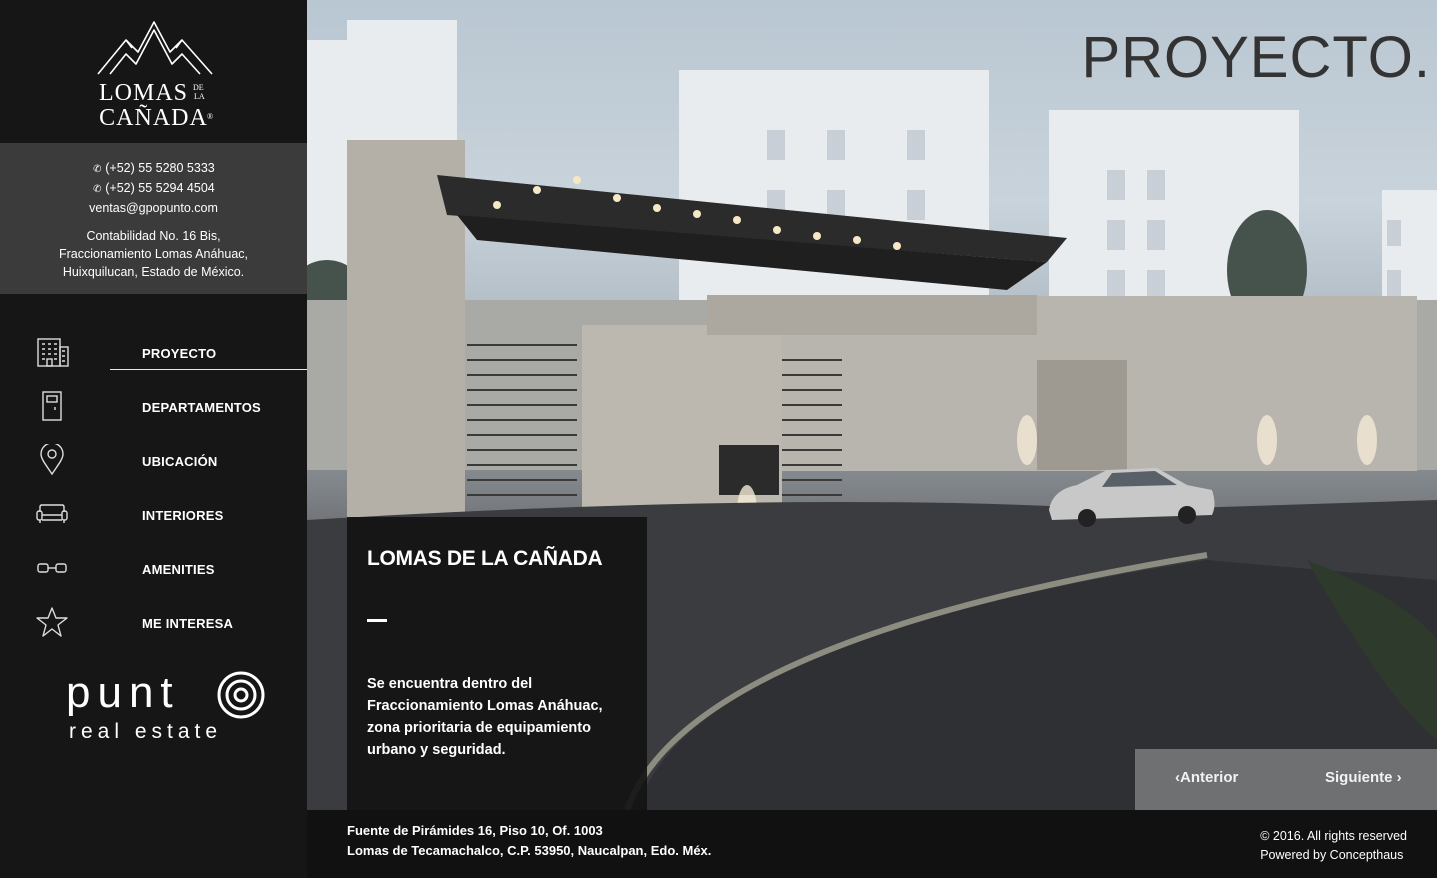 Image resolution: width=1437 pixels, height=878 pixels. Describe the element at coordinates (201, 407) in the screenshot. I see `nav-label-departamentos: DEPARTAMENTOS` at that location.